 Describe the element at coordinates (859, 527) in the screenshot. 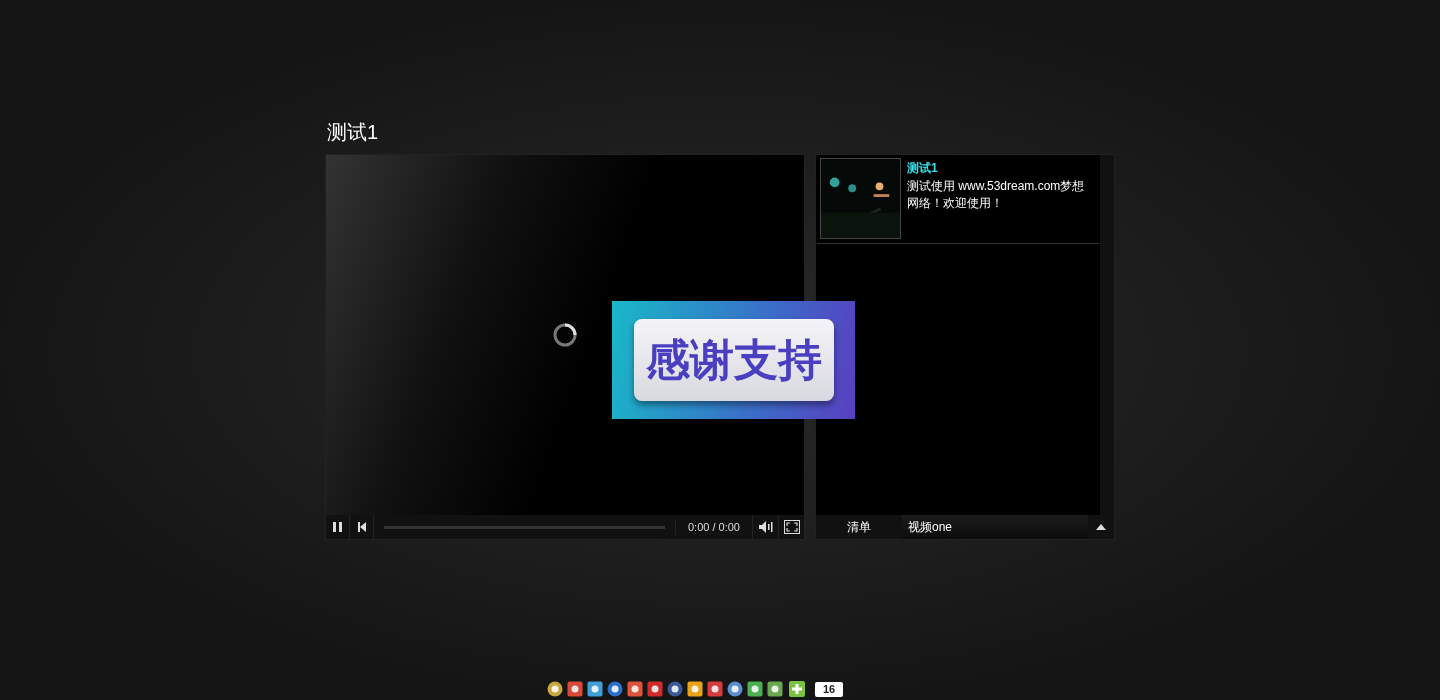

I see `playlist-tab: 清单` at that location.